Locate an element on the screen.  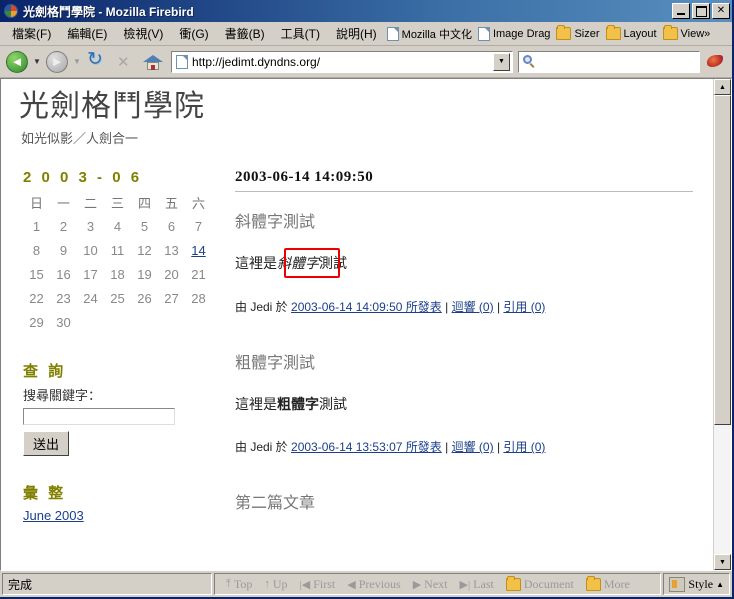
menu-file: 檔案(F) is located at coordinates (31, 33).